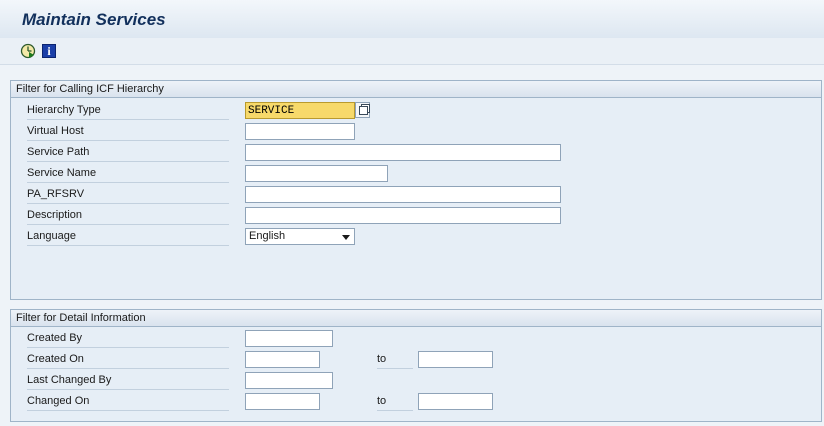 The width and height of the screenshot is (824, 426). Describe the element at coordinates (403, 194) in the screenshot. I see `pa-rfsrv-input` at that location.